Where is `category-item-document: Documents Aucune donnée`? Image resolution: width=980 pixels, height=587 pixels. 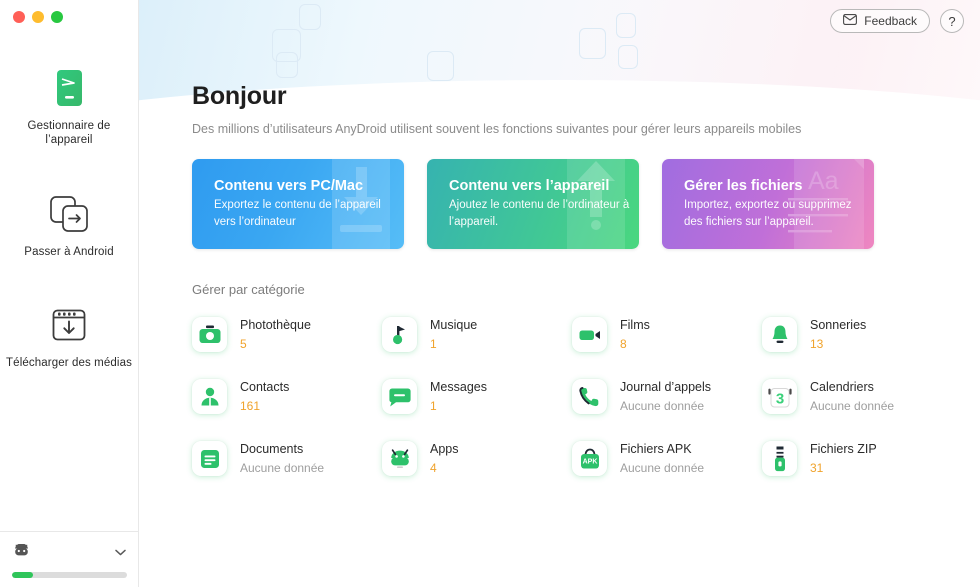 category-item-document: Documents Aucune donnée is located at coordinates (287, 458).